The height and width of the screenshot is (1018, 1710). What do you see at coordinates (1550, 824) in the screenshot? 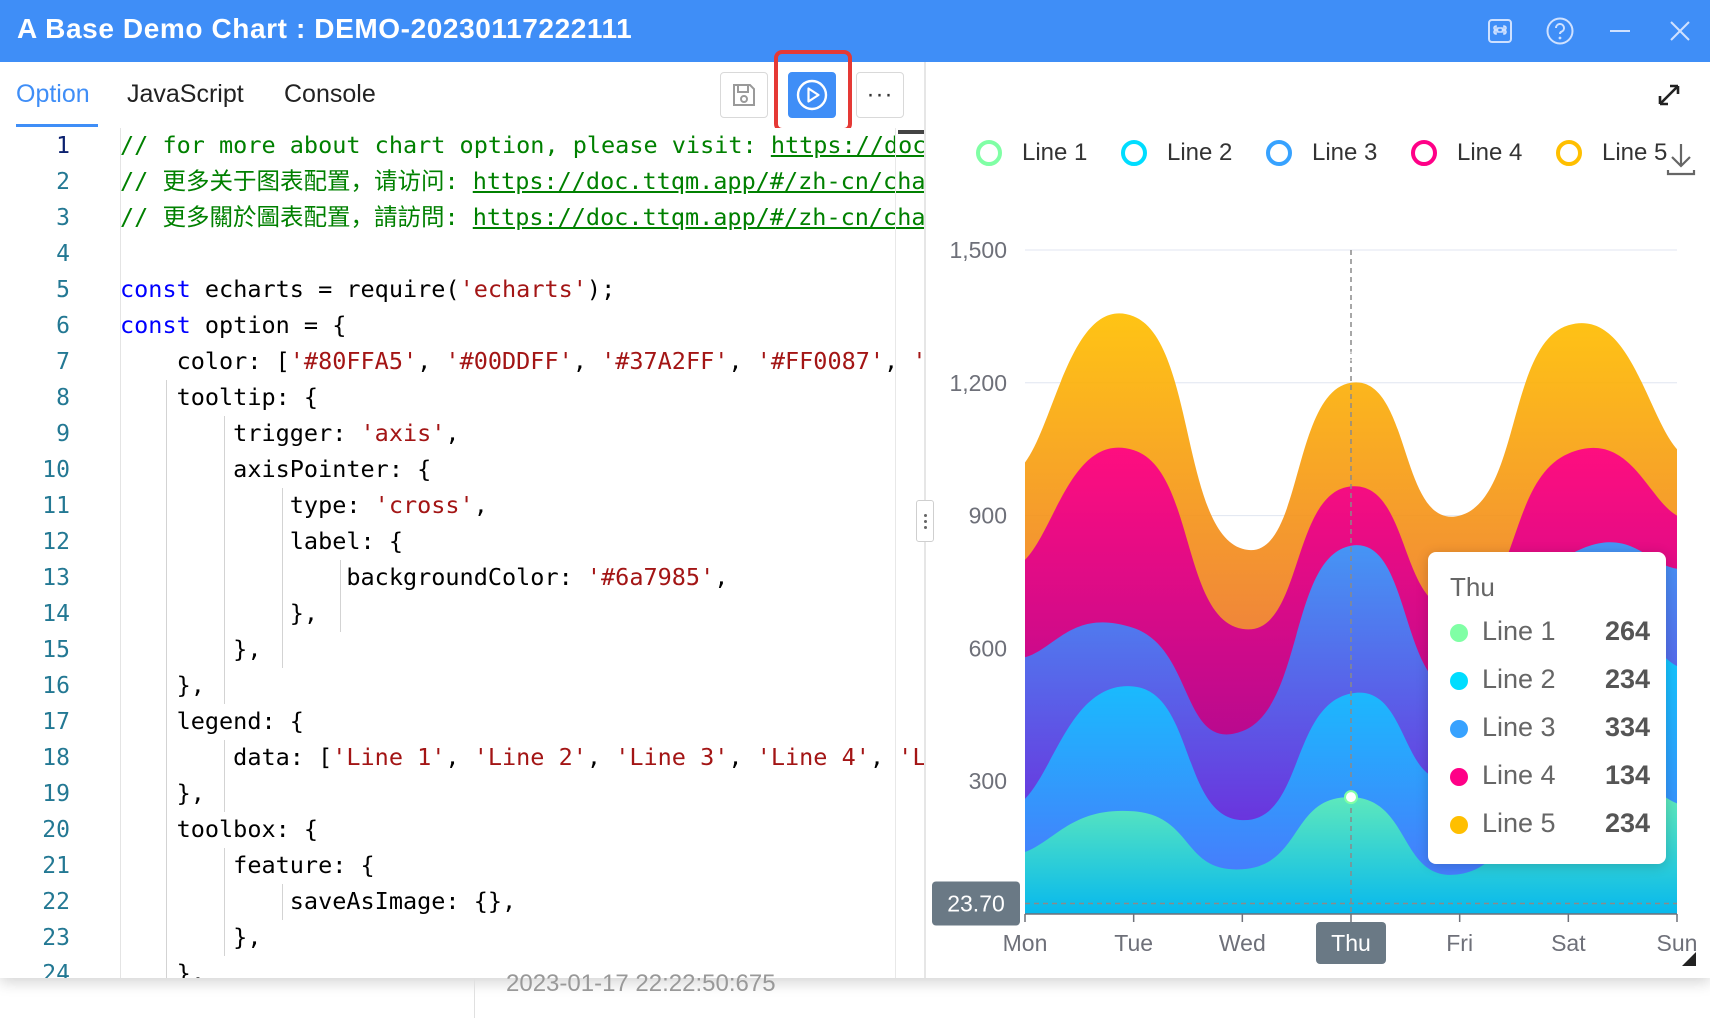
I see `tooltip-row: Line 5 234` at bounding box center [1550, 824].